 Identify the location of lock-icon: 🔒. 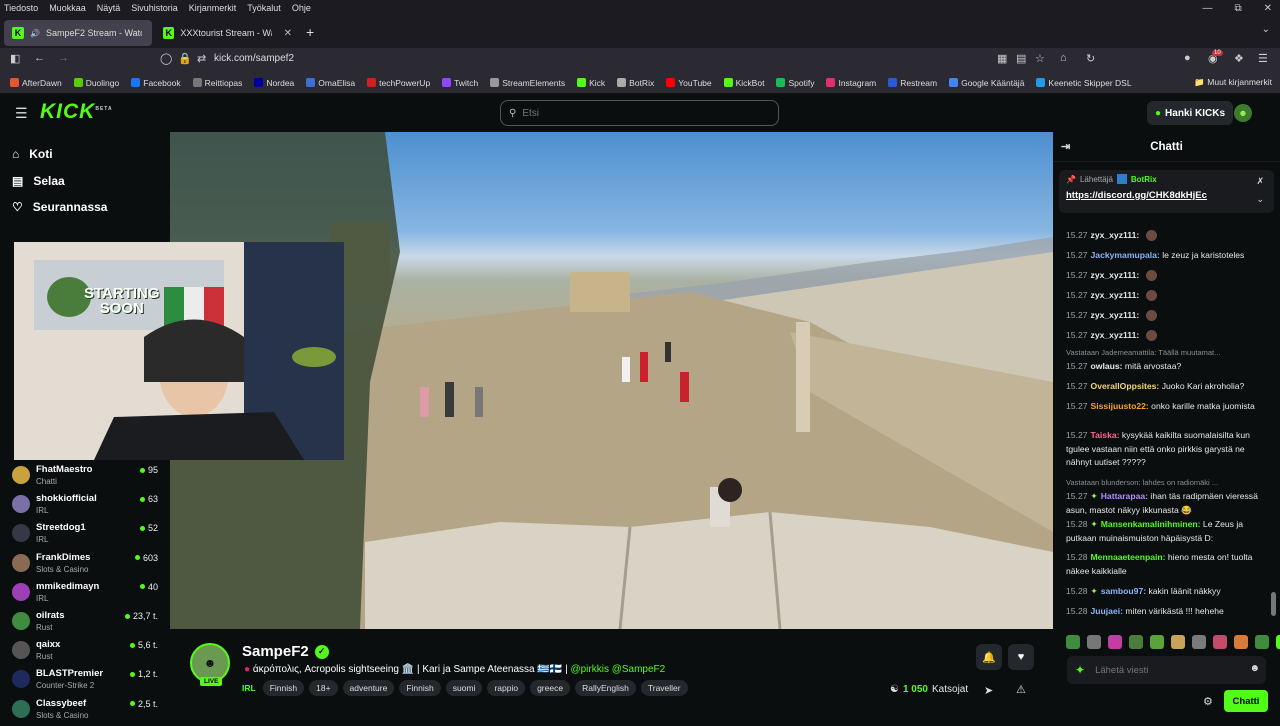
(185, 58).